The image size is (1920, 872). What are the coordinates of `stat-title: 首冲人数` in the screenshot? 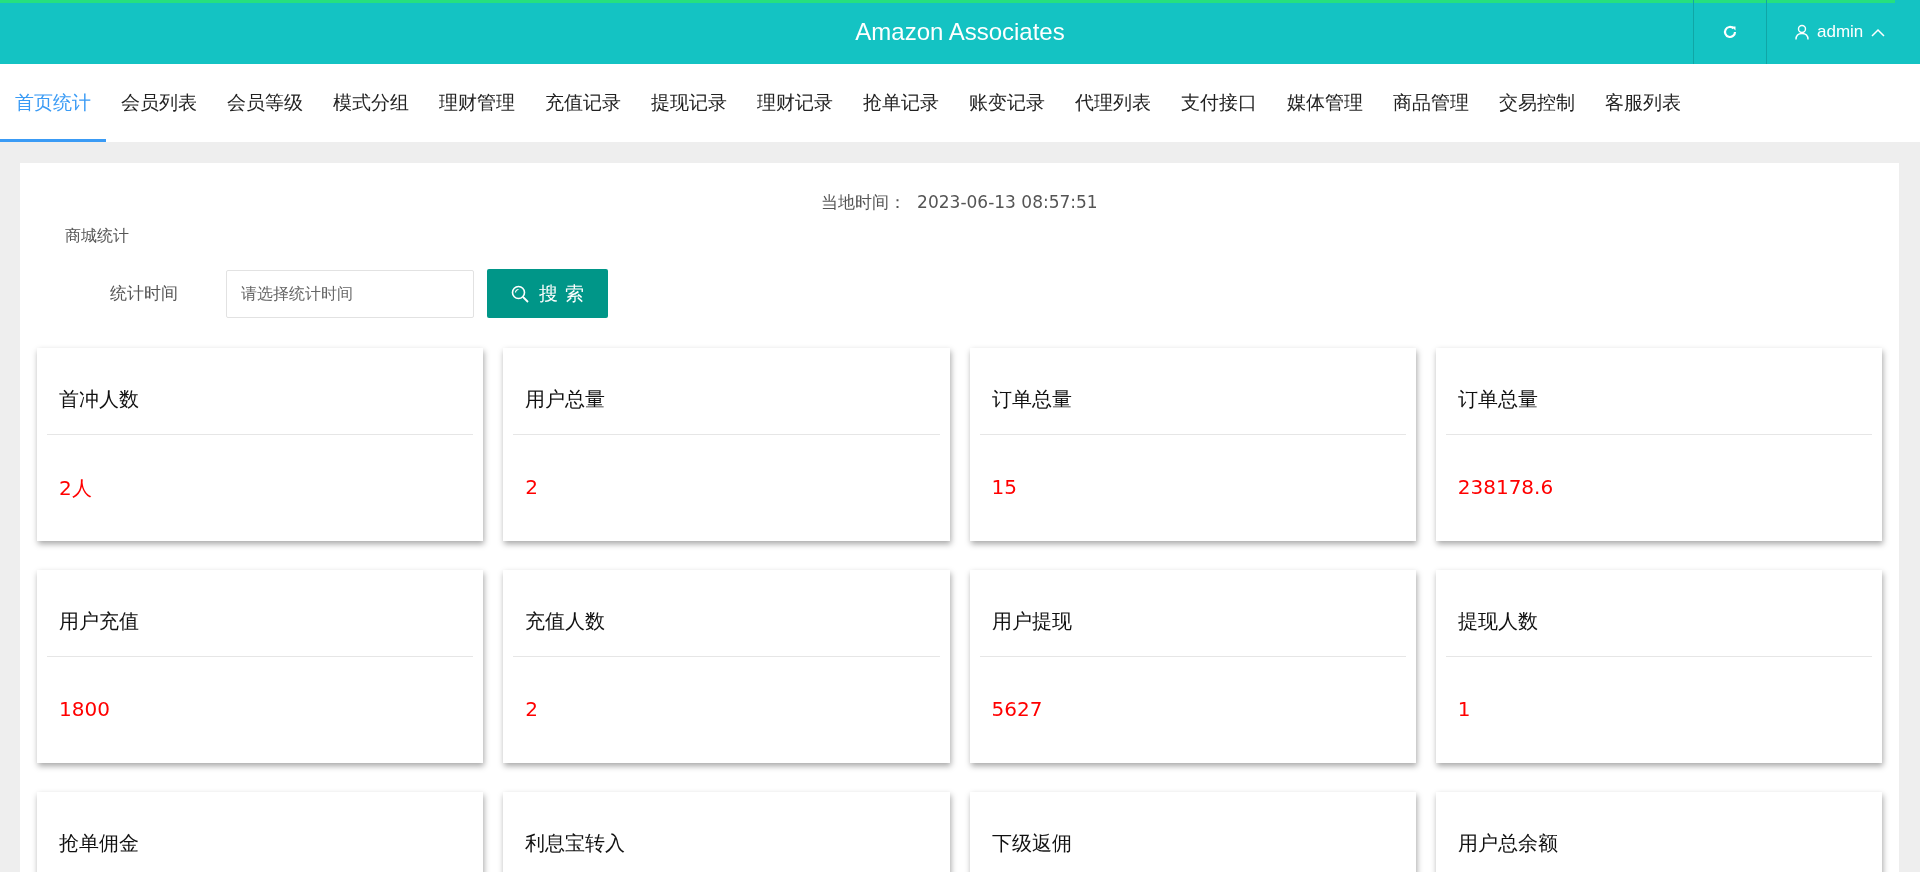 It's located at (260, 391).